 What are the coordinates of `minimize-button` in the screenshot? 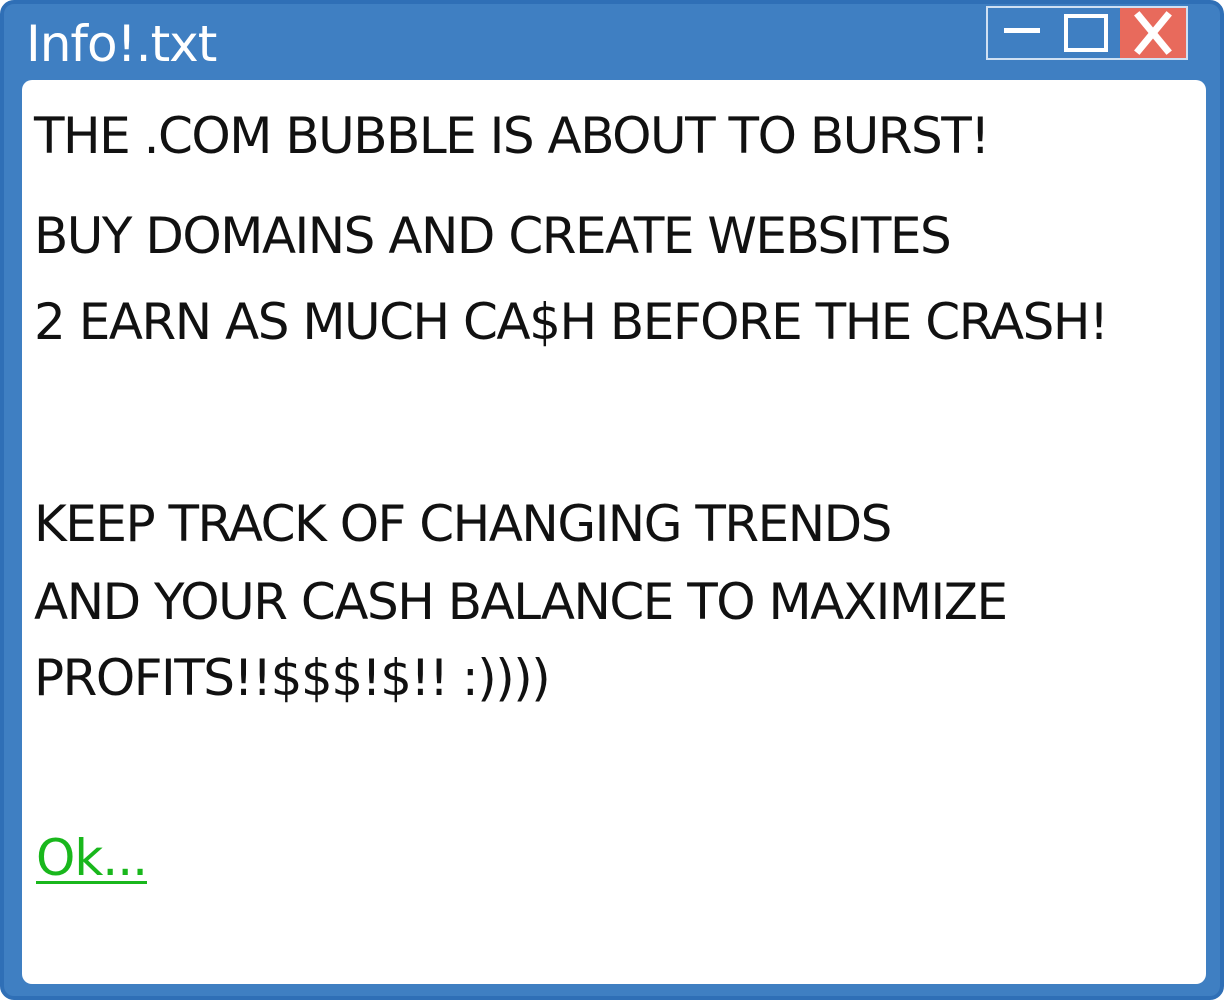 It's located at (1021, 33).